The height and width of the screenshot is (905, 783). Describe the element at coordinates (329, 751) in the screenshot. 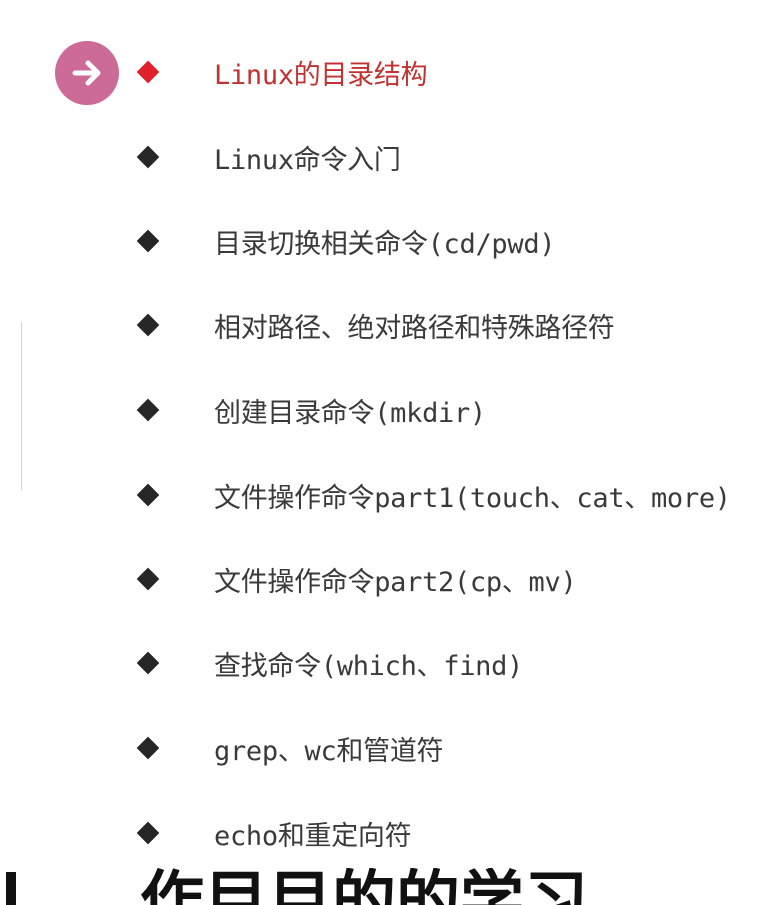

I see `agenda-item-label: grep、wc和管道符` at that location.